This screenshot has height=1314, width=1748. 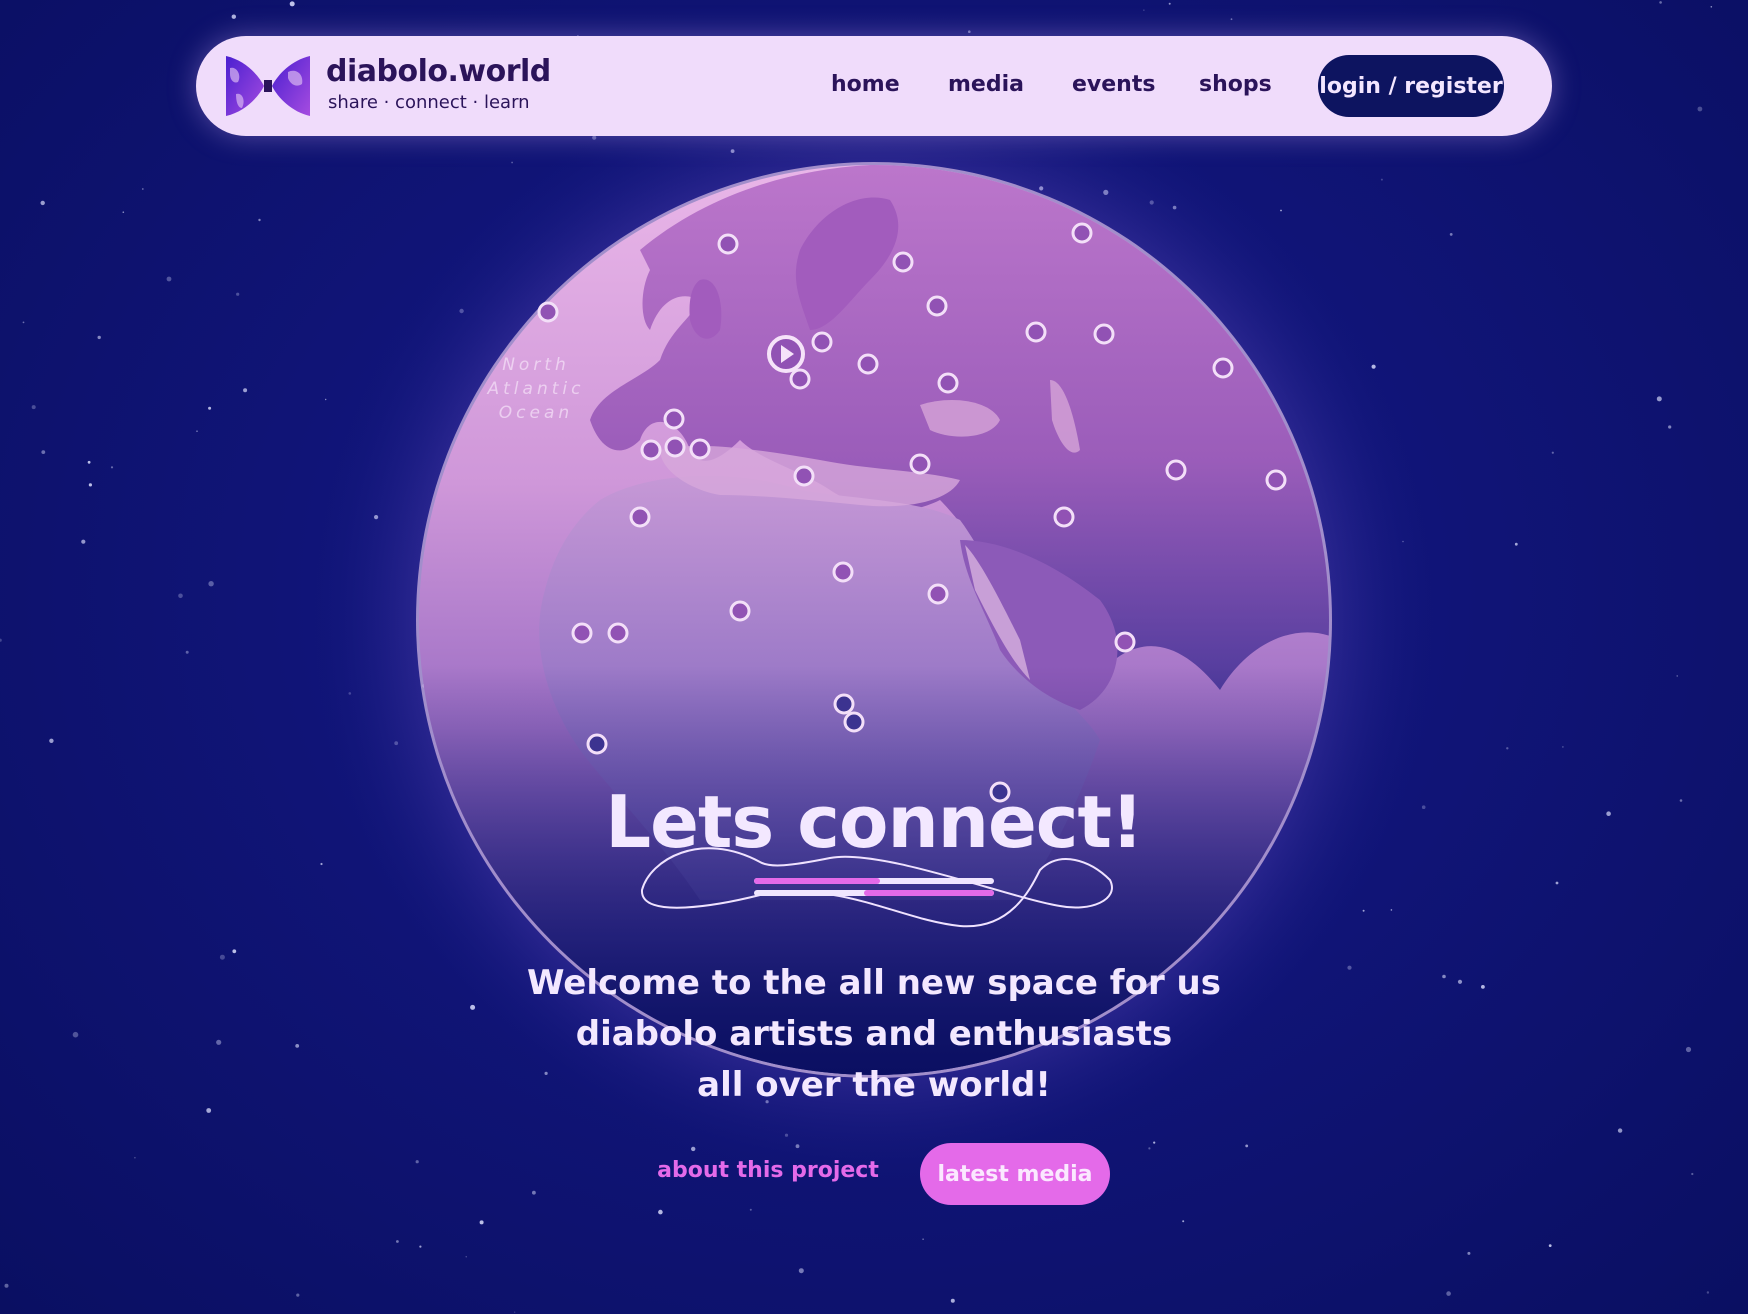 I want to click on welcome-line: all over the world!, so click(x=874, y=1085).